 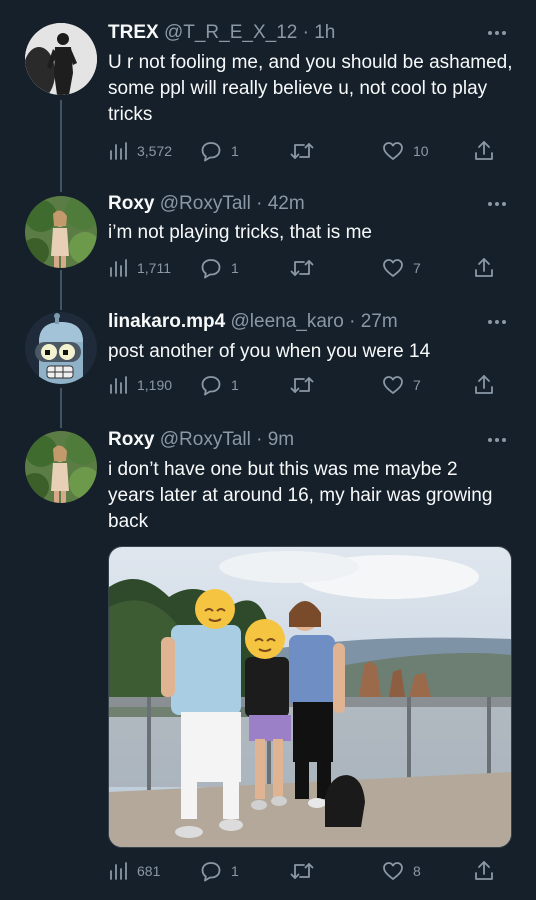 I want to click on views-button: 1,190, so click(x=140, y=385).